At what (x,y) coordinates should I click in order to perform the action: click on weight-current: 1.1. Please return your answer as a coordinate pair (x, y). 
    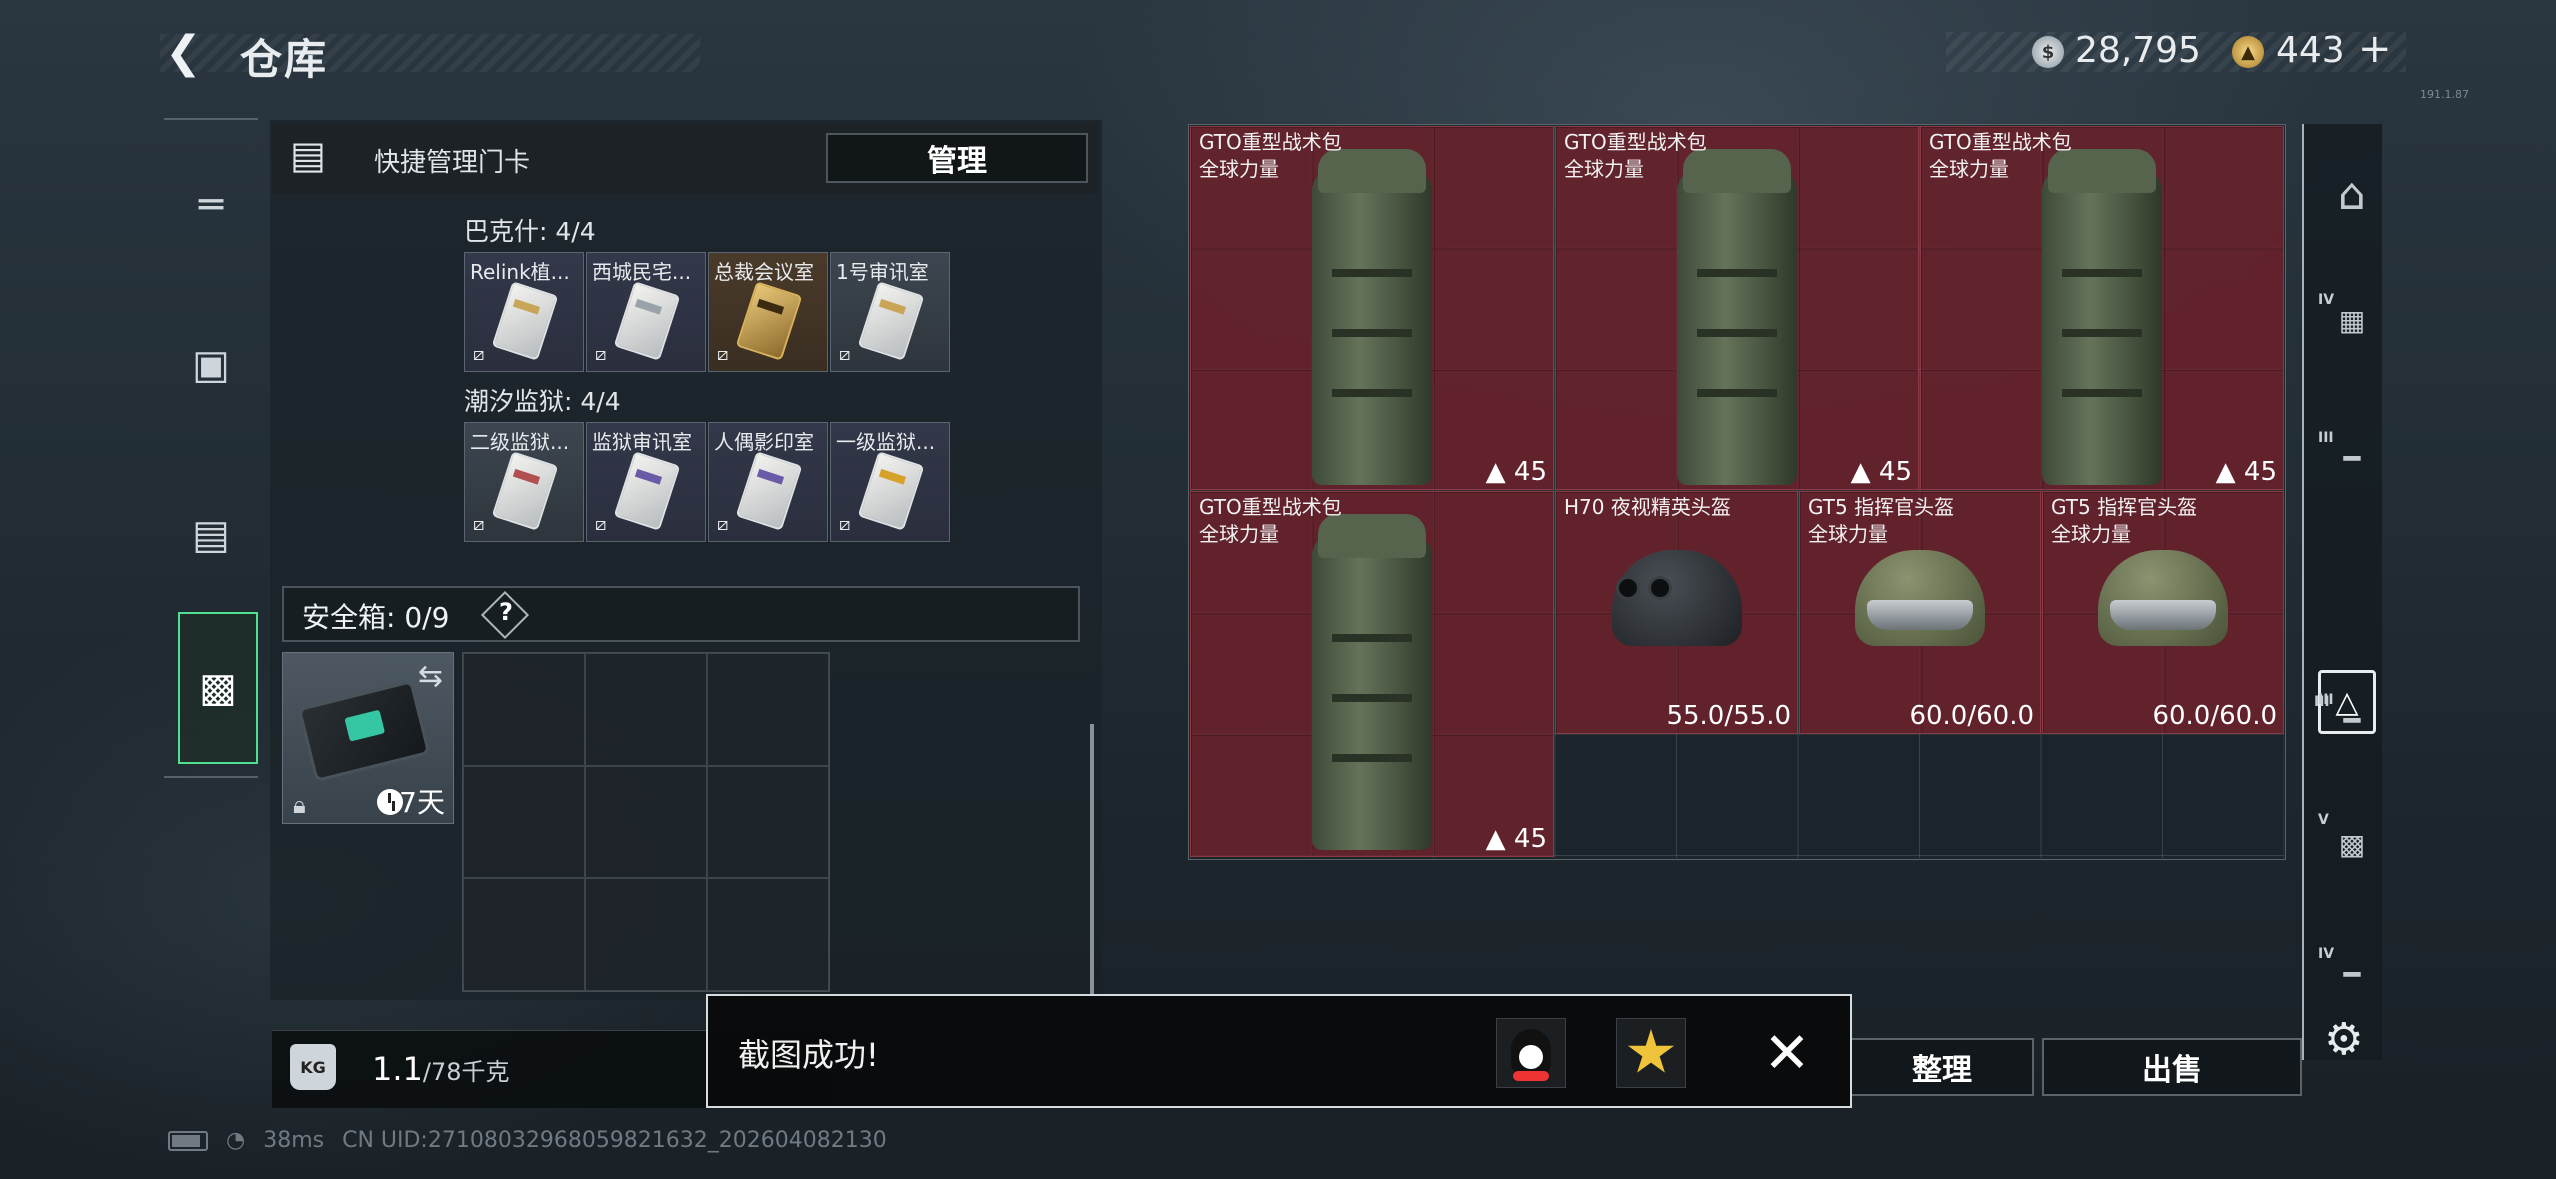
    Looking at the image, I should click on (397, 1069).